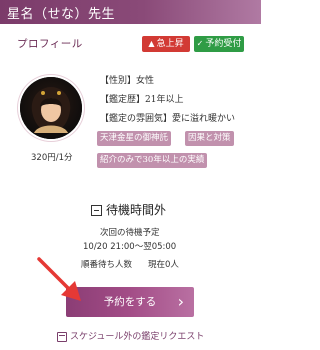 Image resolution: width=320 pixels, height=350 pixels. I want to click on career-row: 【鑑定歴】21年以上, so click(141, 98).